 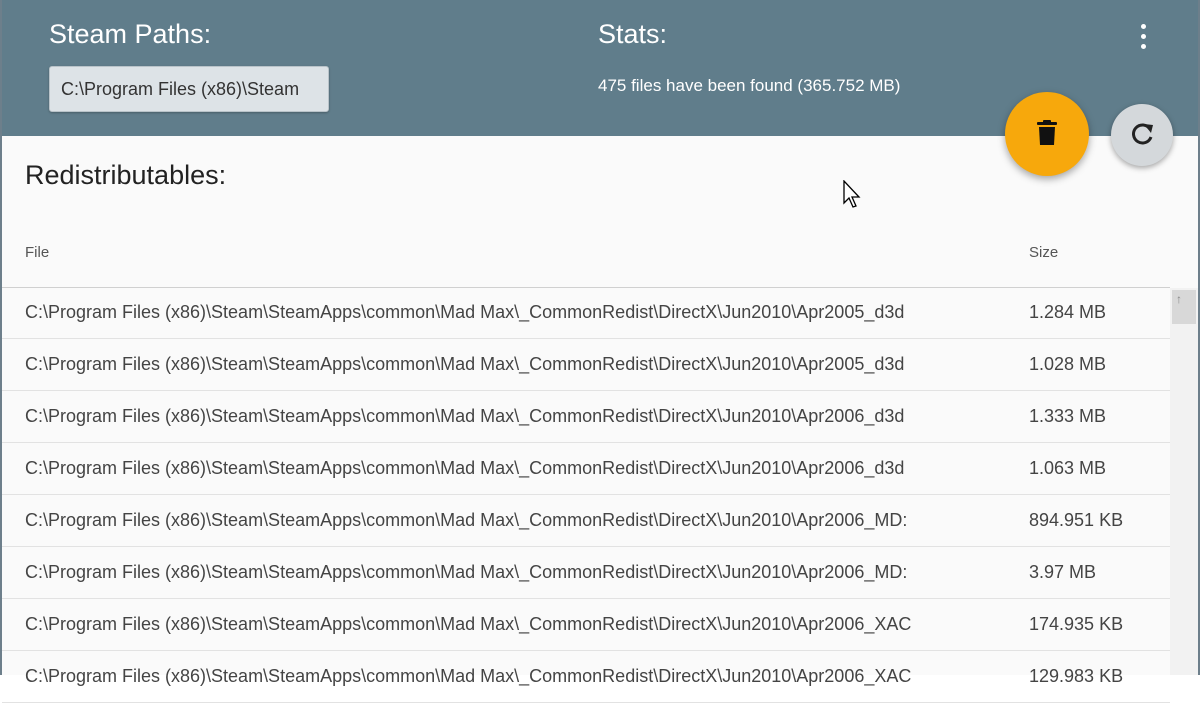 What do you see at coordinates (1076, 520) in the screenshot?
I see `file-size-cell: 894.951 KB` at bounding box center [1076, 520].